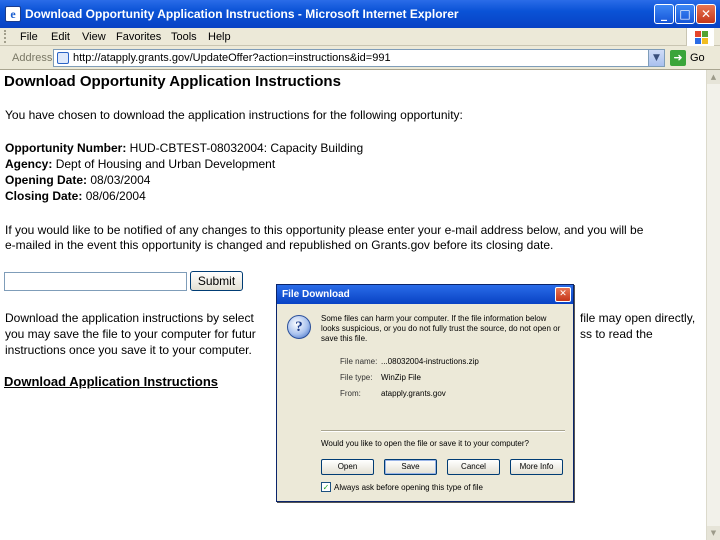 Image resolution: width=720 pixels, height=540 pixels. I want to click on submit-button: Submit, so click(216, 281).